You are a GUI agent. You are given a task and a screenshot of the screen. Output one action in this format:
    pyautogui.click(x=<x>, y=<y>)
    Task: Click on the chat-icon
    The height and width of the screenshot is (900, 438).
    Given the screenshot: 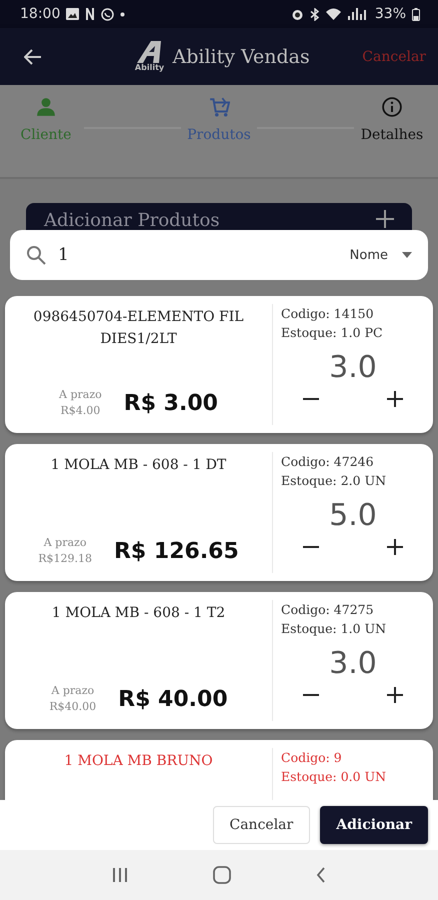 What is the action you would take?
    pyautogui.click(x=107, y=14)
    